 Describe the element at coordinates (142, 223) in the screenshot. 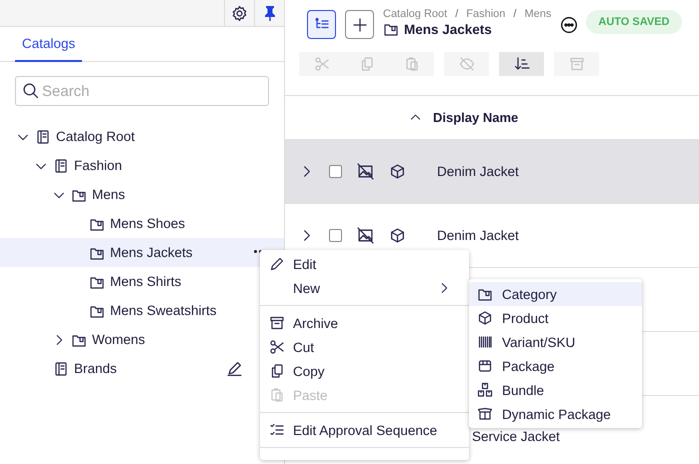

I see `tree-item: Mens Shoes` at that location.